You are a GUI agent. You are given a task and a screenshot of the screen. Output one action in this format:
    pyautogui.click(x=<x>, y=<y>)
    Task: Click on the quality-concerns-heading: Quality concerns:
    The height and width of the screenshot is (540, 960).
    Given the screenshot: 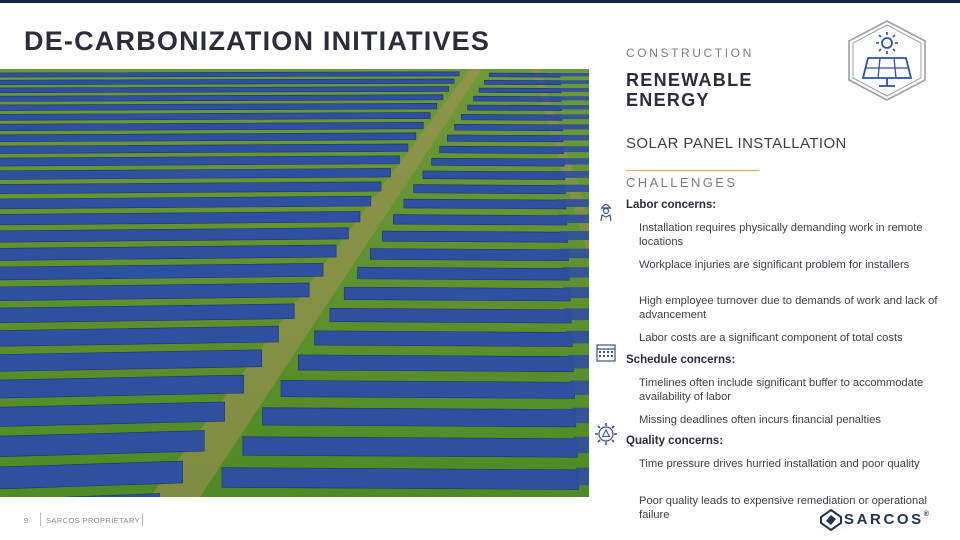 What is the action you would take?
    pyautogui.click(x=675, y=441)
    